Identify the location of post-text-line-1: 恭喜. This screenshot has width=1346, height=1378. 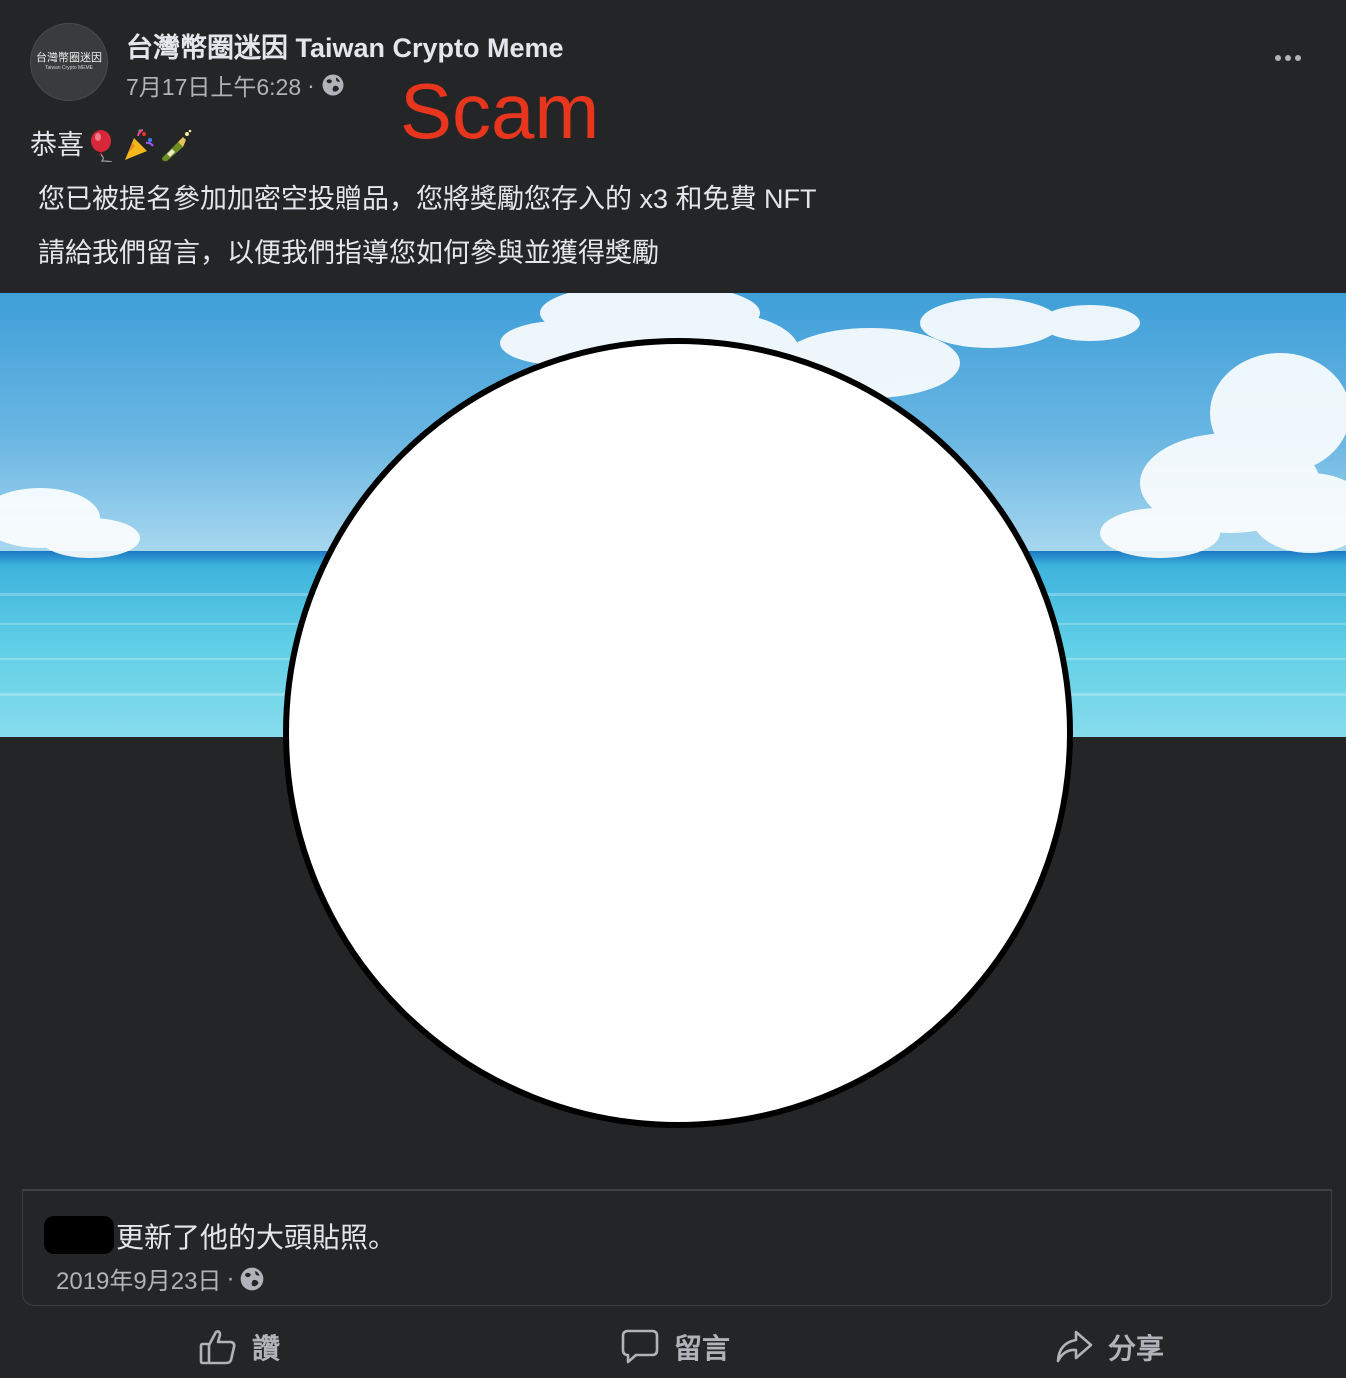
(423, 145).